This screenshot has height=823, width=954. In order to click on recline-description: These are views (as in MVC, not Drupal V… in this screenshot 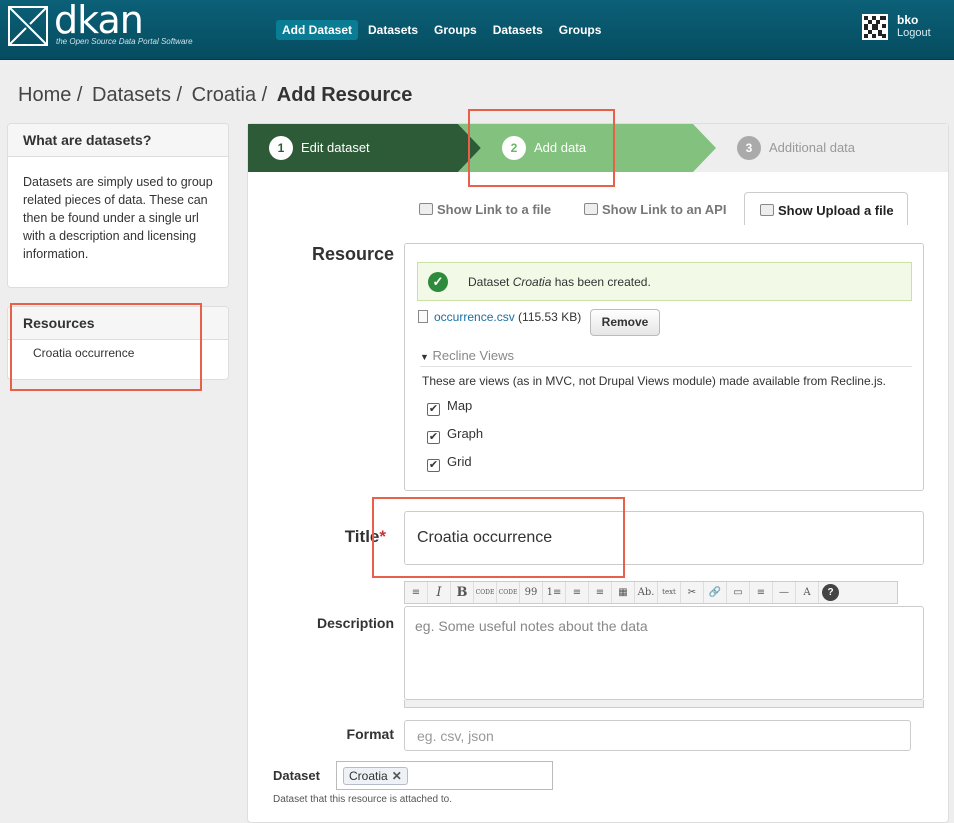, I will do `click(654, 381)`.